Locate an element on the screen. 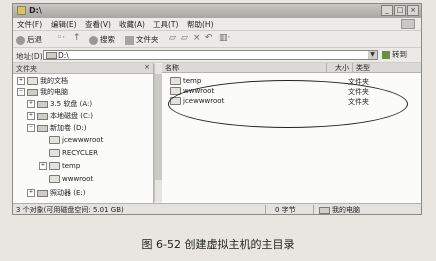  tree-item-my-documents: + 我的文档 is located at coordinates (42, 81).